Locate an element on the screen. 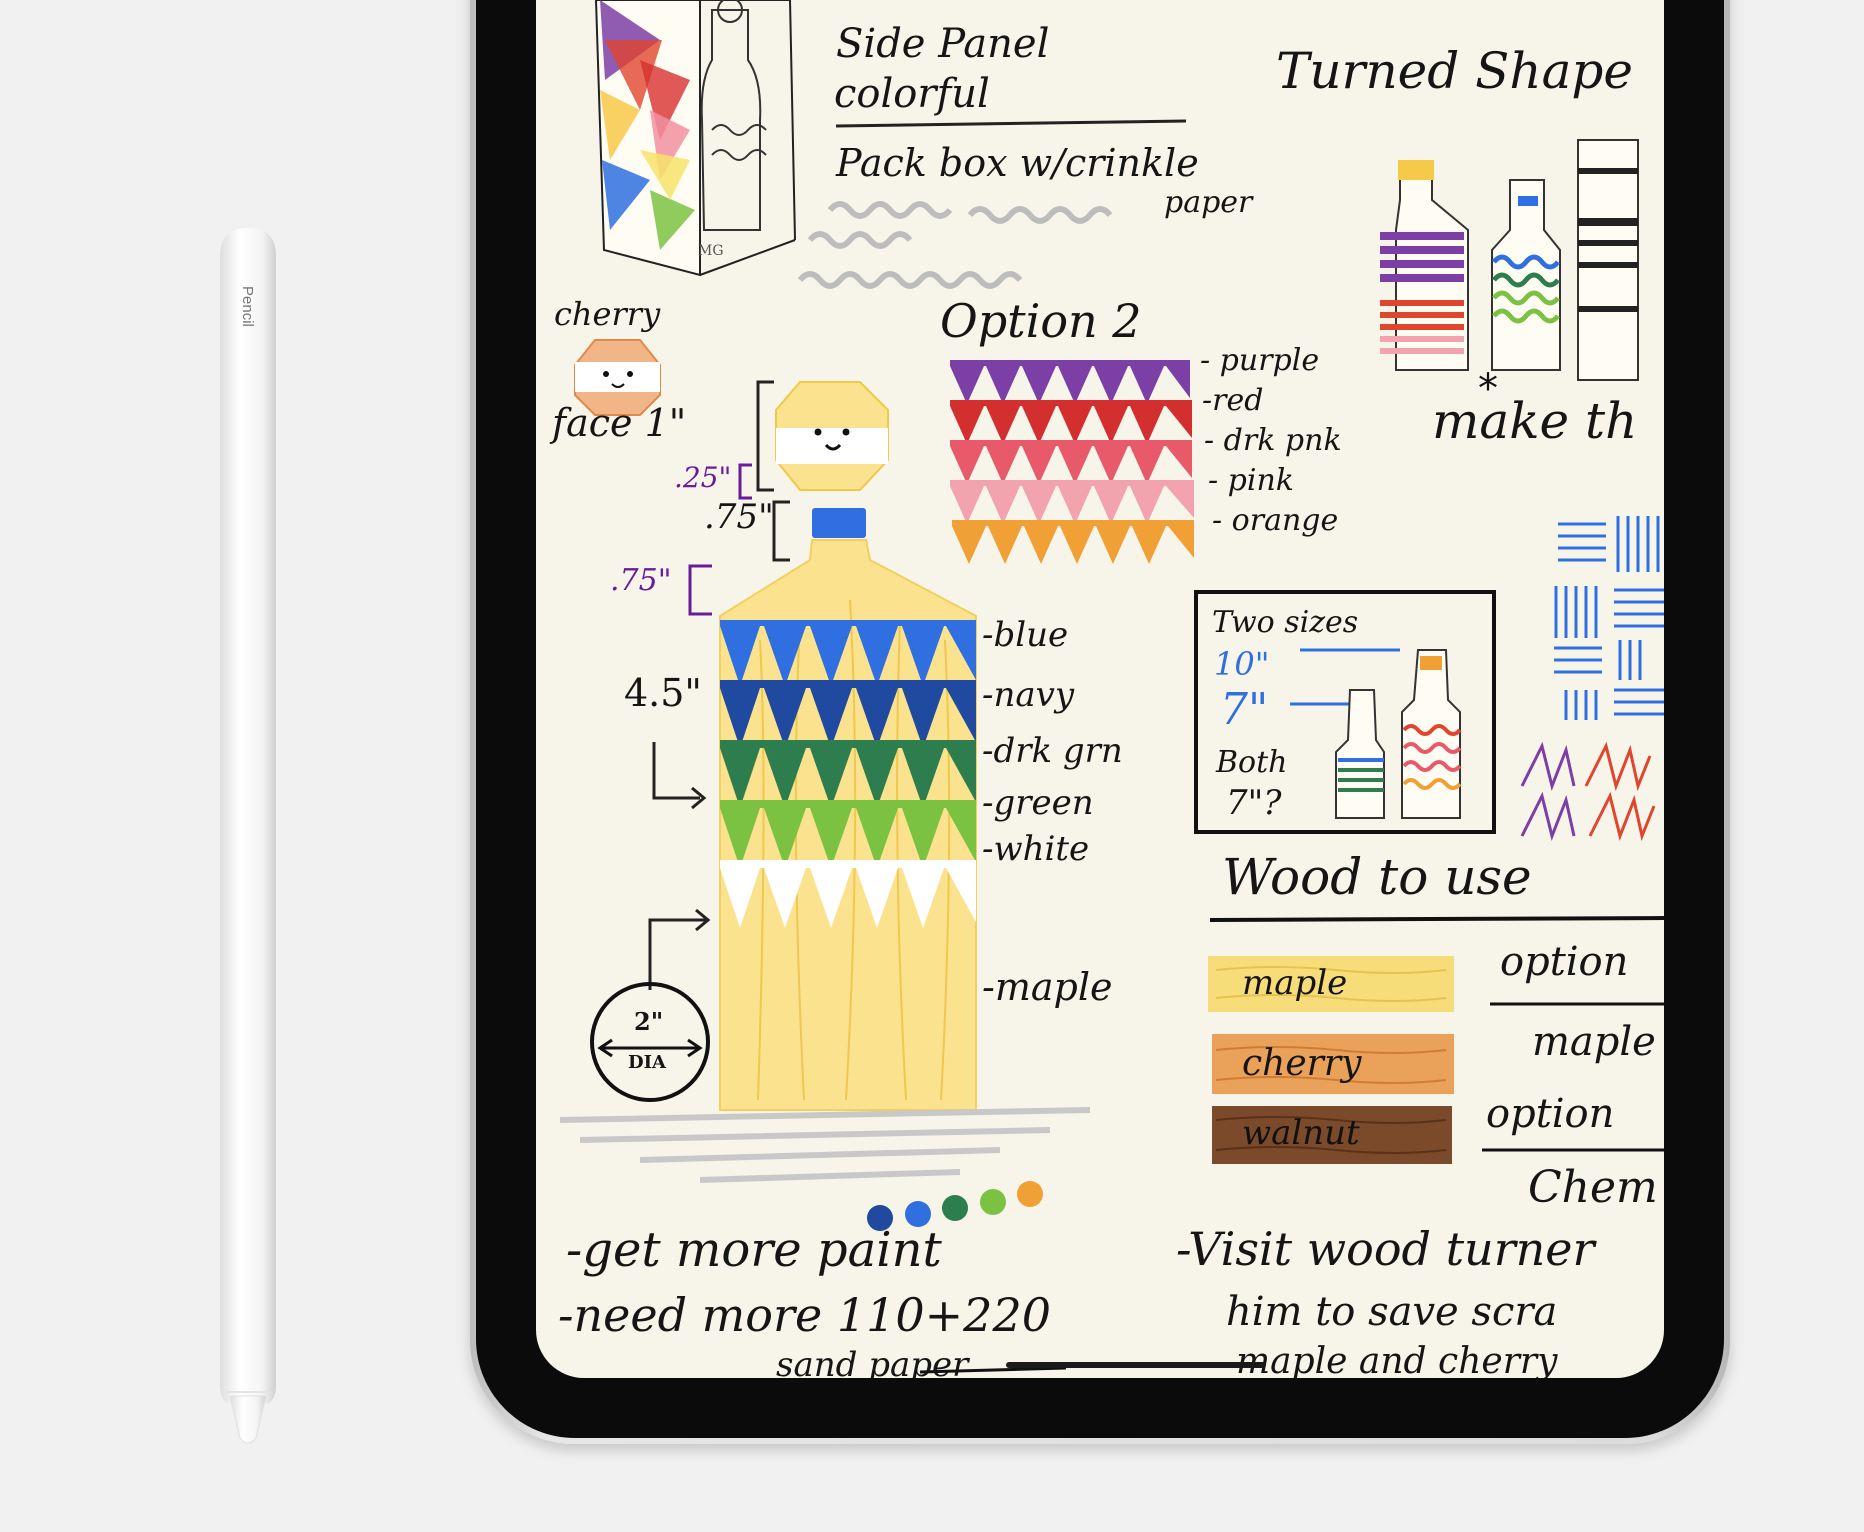  label-monogram: MG is located at coordinates (711, 251).